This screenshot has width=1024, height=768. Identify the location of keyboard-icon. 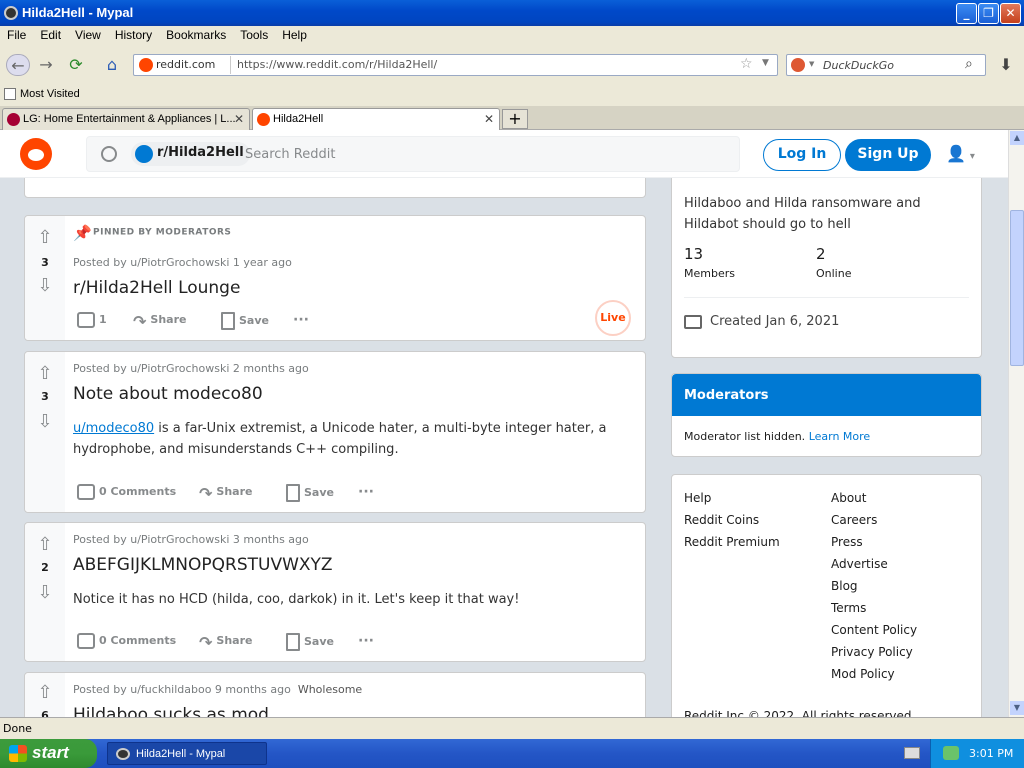
(912, 753).